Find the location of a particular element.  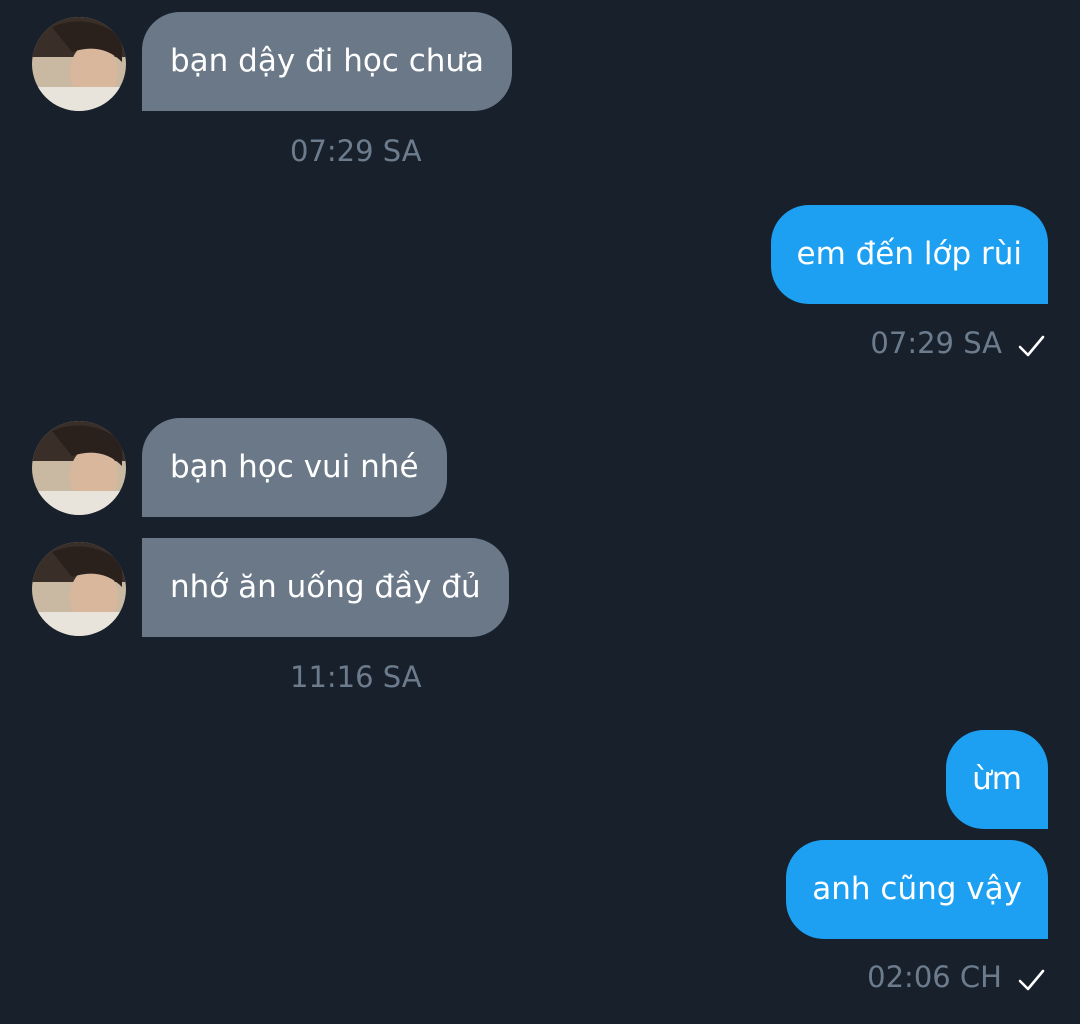

message-bubble-incoming: bạn học vui nhé is located at coordinates (294, 467).